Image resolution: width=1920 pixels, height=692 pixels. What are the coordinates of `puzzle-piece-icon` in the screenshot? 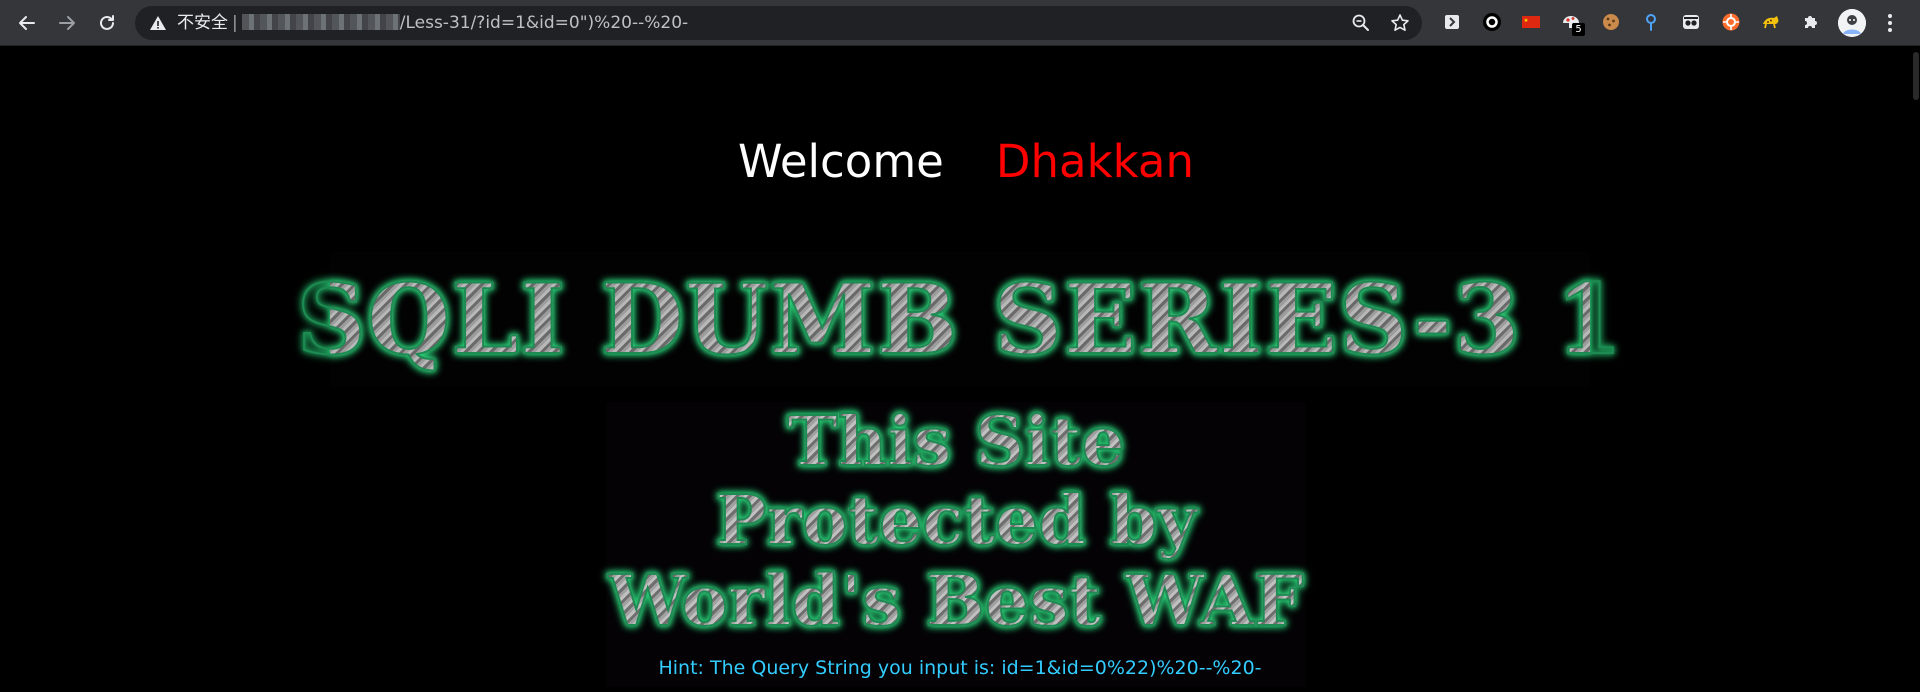 It's located at (1811, 22).